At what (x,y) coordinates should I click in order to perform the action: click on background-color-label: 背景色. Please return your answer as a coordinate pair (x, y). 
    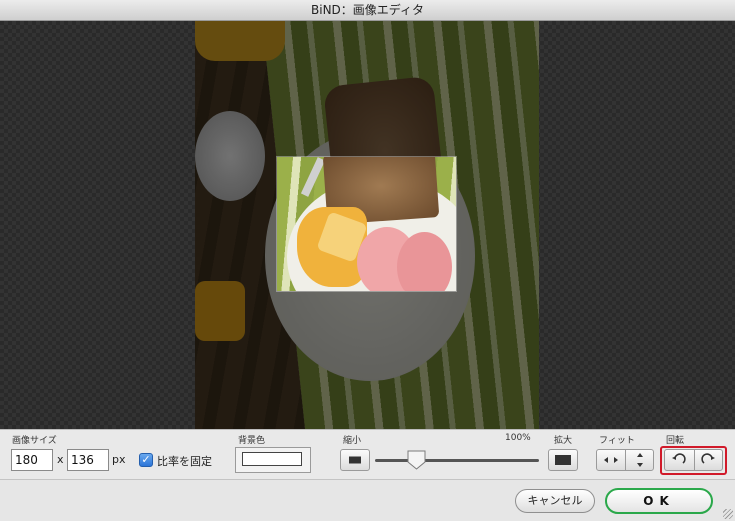
    Looking at the image, I should click on (252, 441).